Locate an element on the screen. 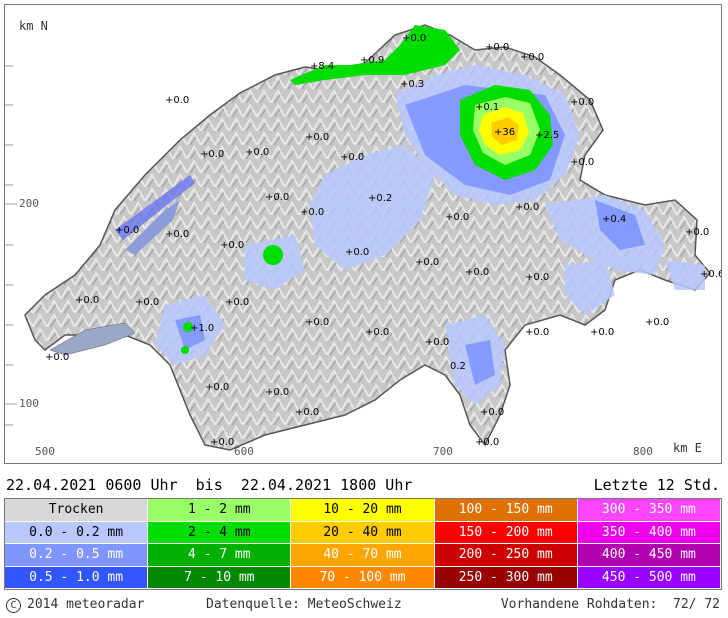  raw-data-count: Vorhandene Rohdaten: 72/ 72 is located at coordinates (610, 604).